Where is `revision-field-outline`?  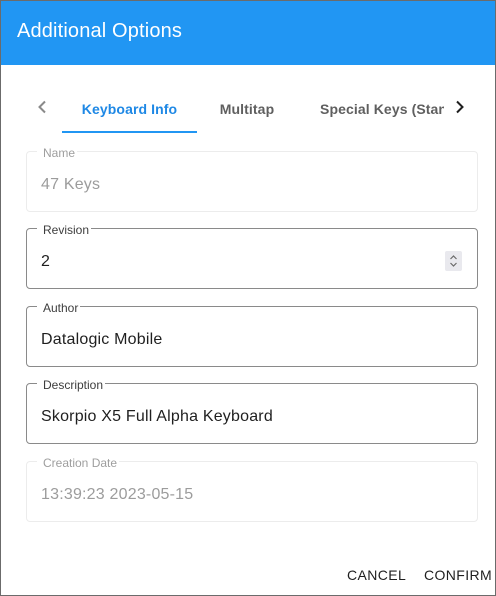
revision-field-outline is located at coordinates (252, 258).